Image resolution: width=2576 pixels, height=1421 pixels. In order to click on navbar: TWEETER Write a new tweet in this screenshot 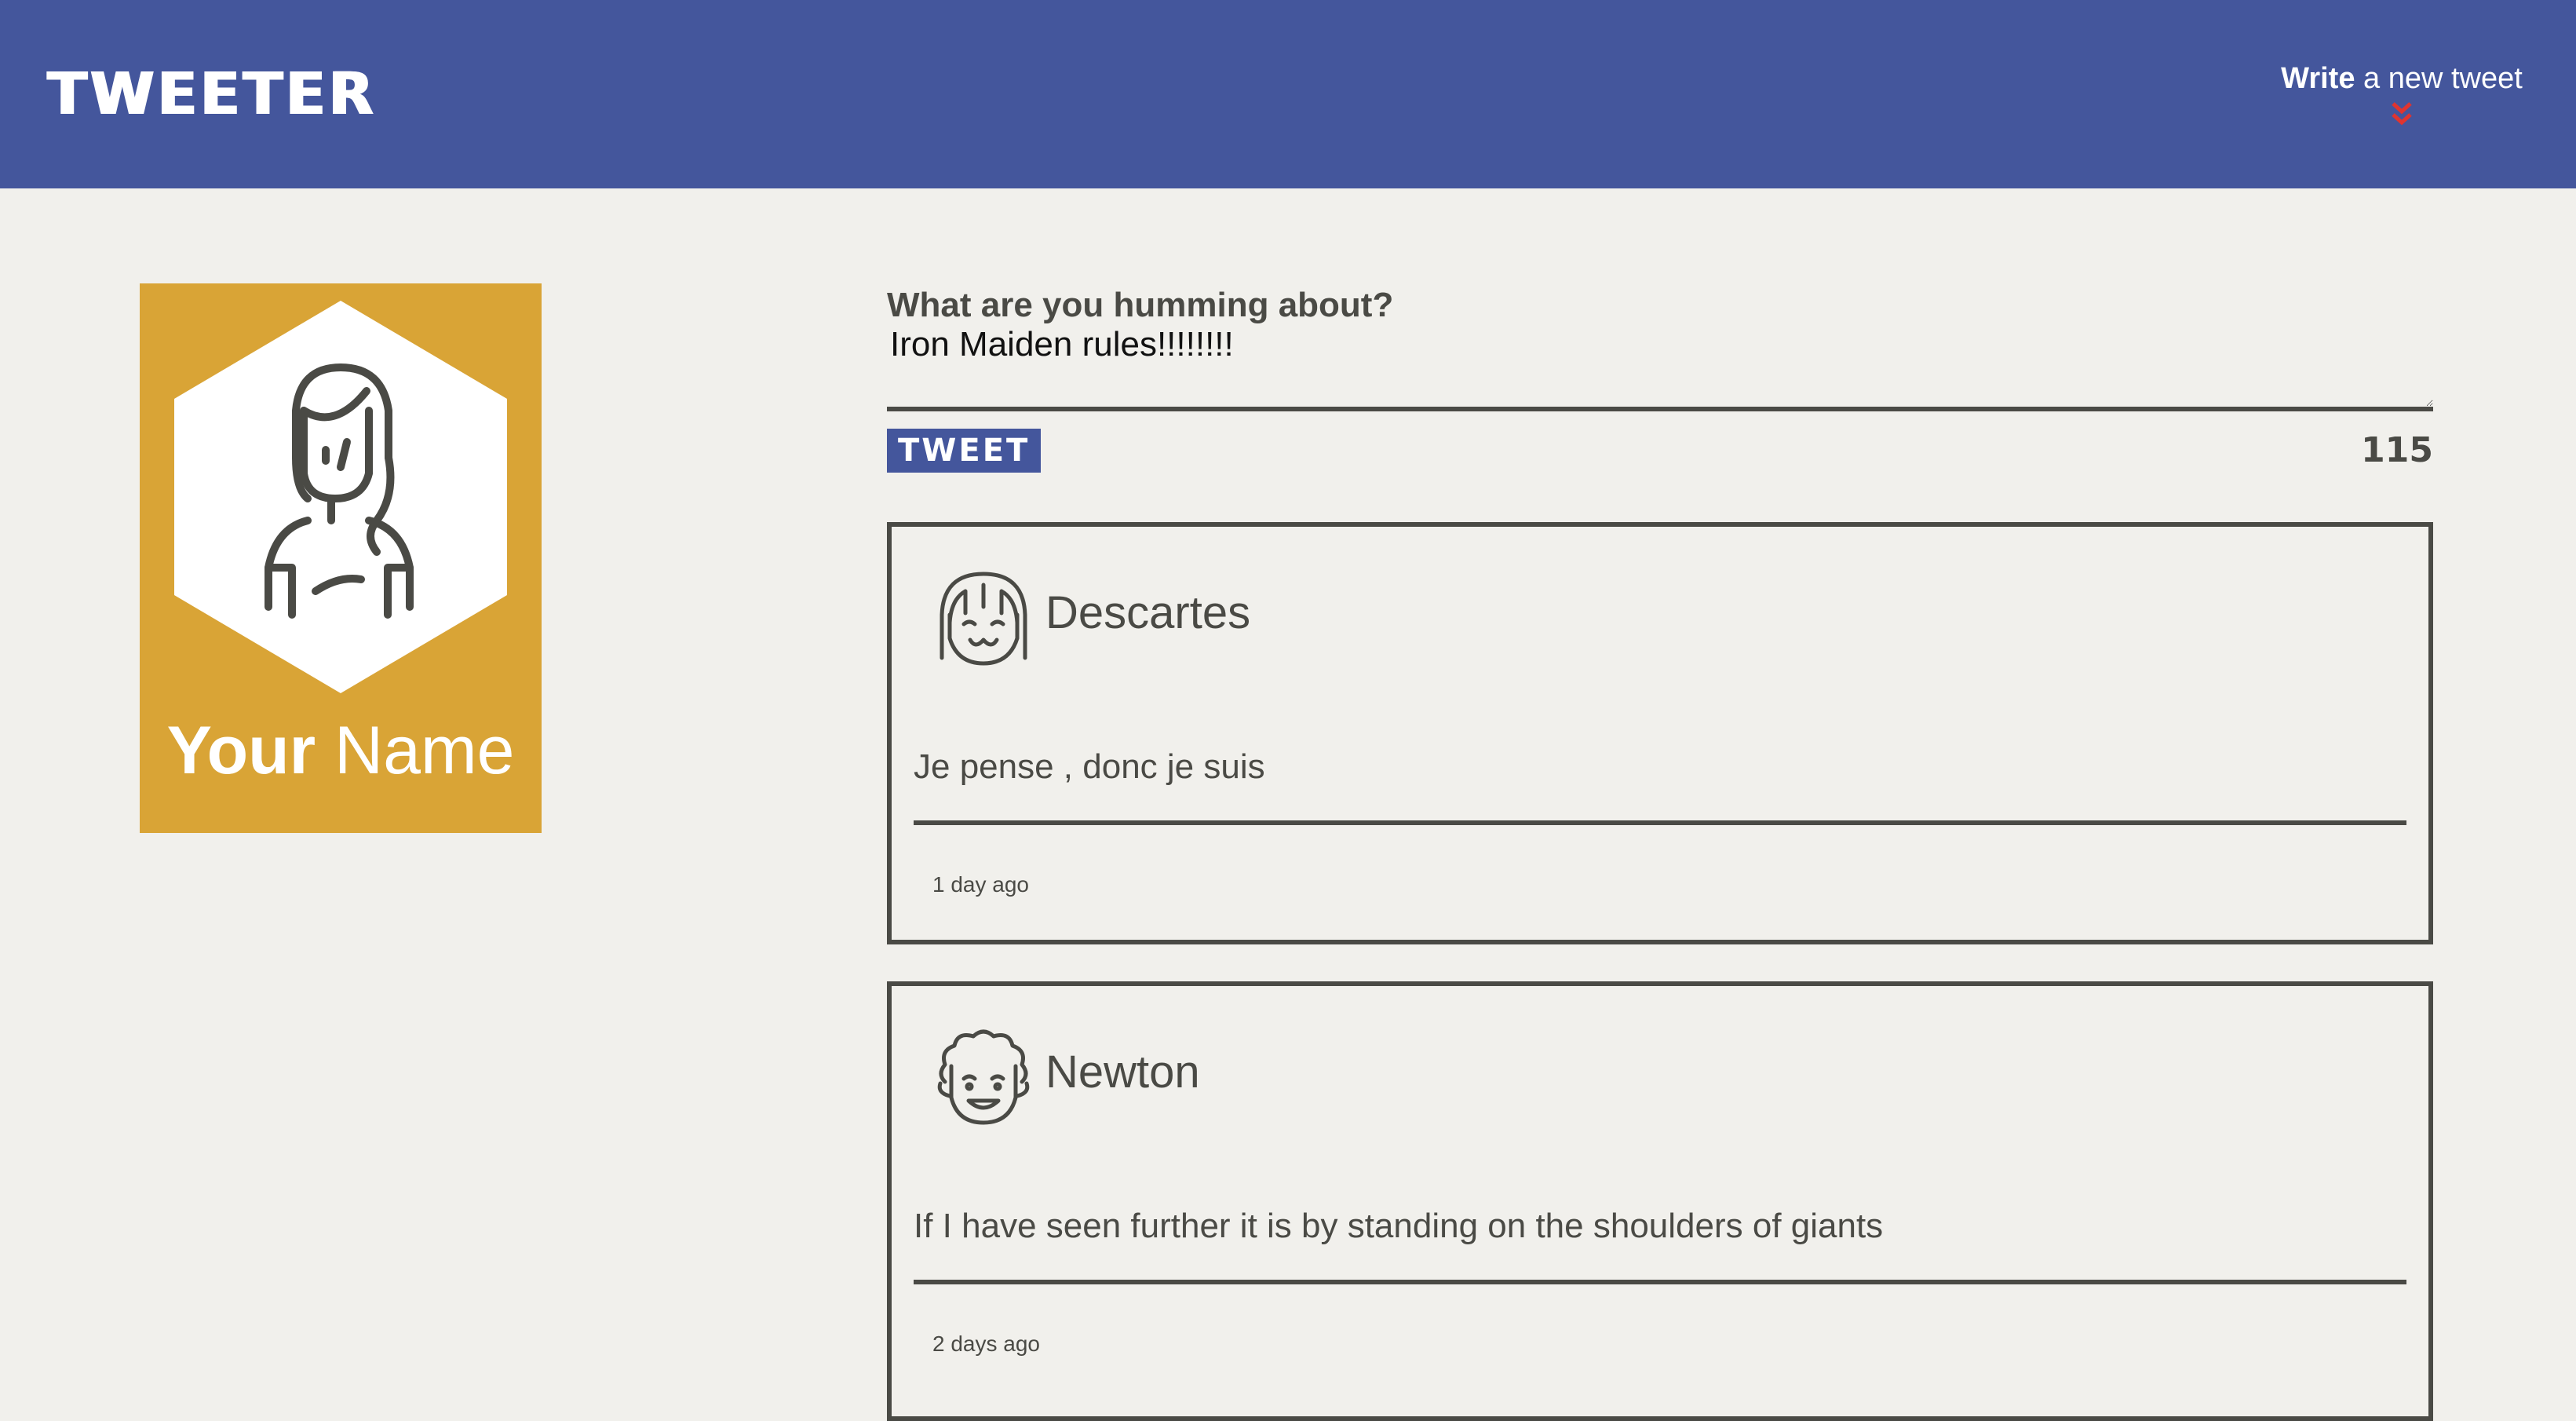, I will do `click(1288, 94)`.